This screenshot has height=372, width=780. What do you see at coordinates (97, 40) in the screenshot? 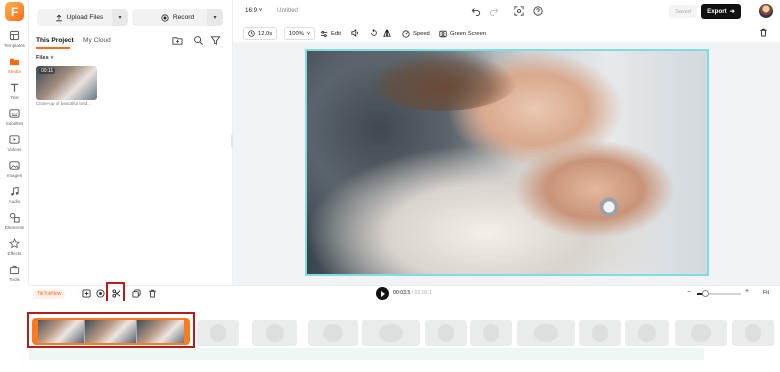
I see `tab-my-cloud: My Cloud` at bounding box center [97, 40].